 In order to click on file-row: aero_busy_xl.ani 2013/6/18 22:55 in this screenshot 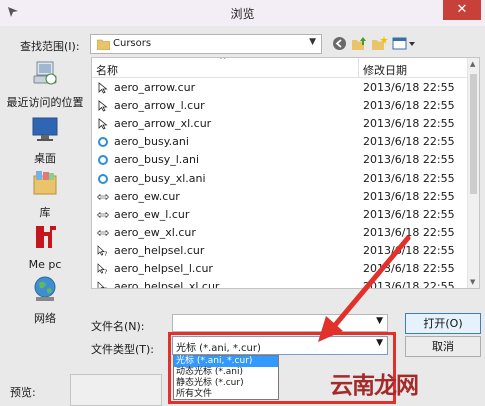, I will do `click(280, 179)`.